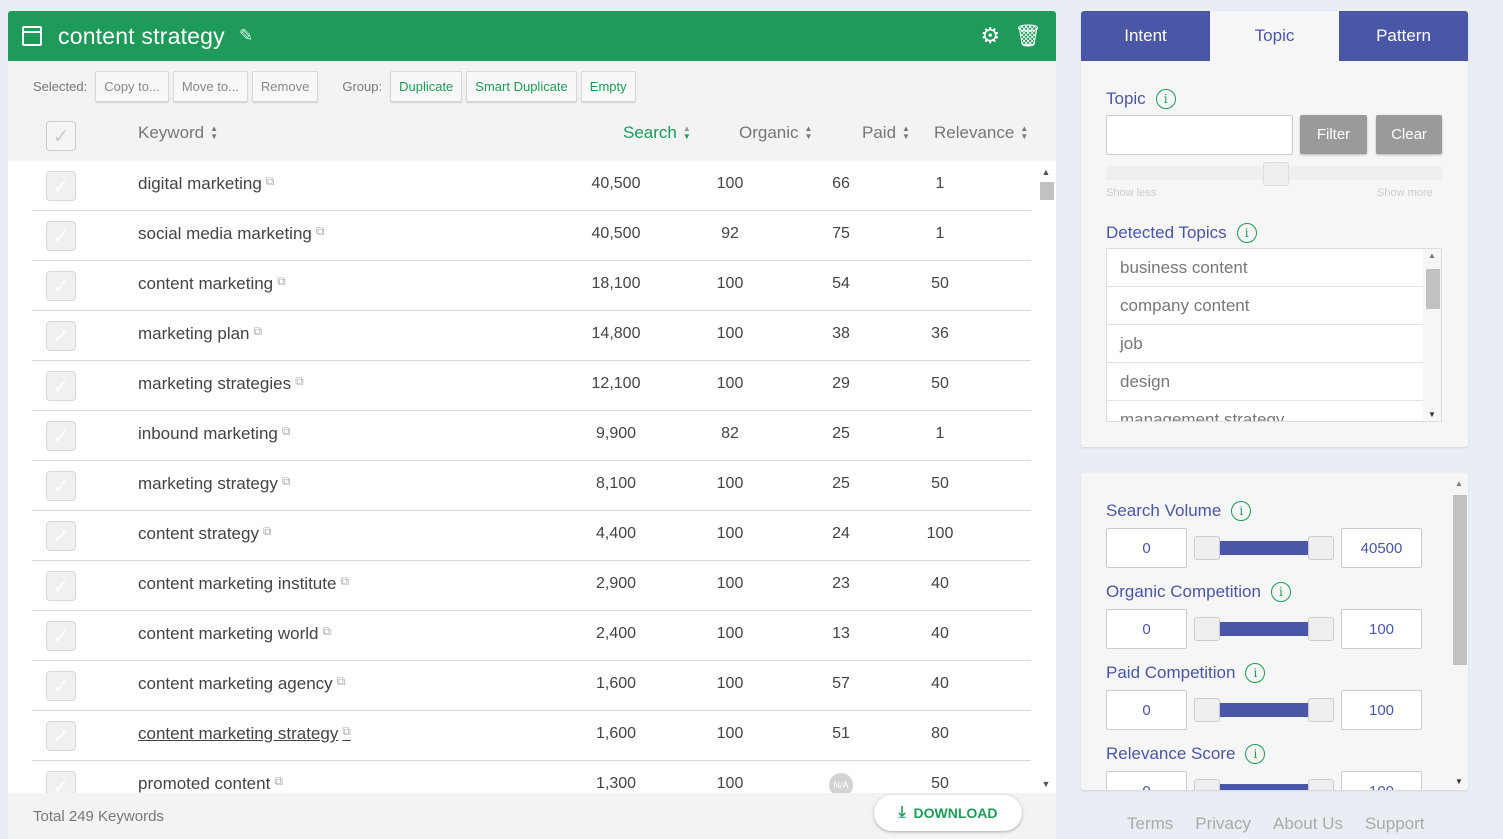 Image resolution: width=1503 pixels, height=839 pixels. What do you see at coordinates (244, 734) in the screenshot?
I see `keyword-link: content marketing strategy ⧉` at bounding box center [244, 734].